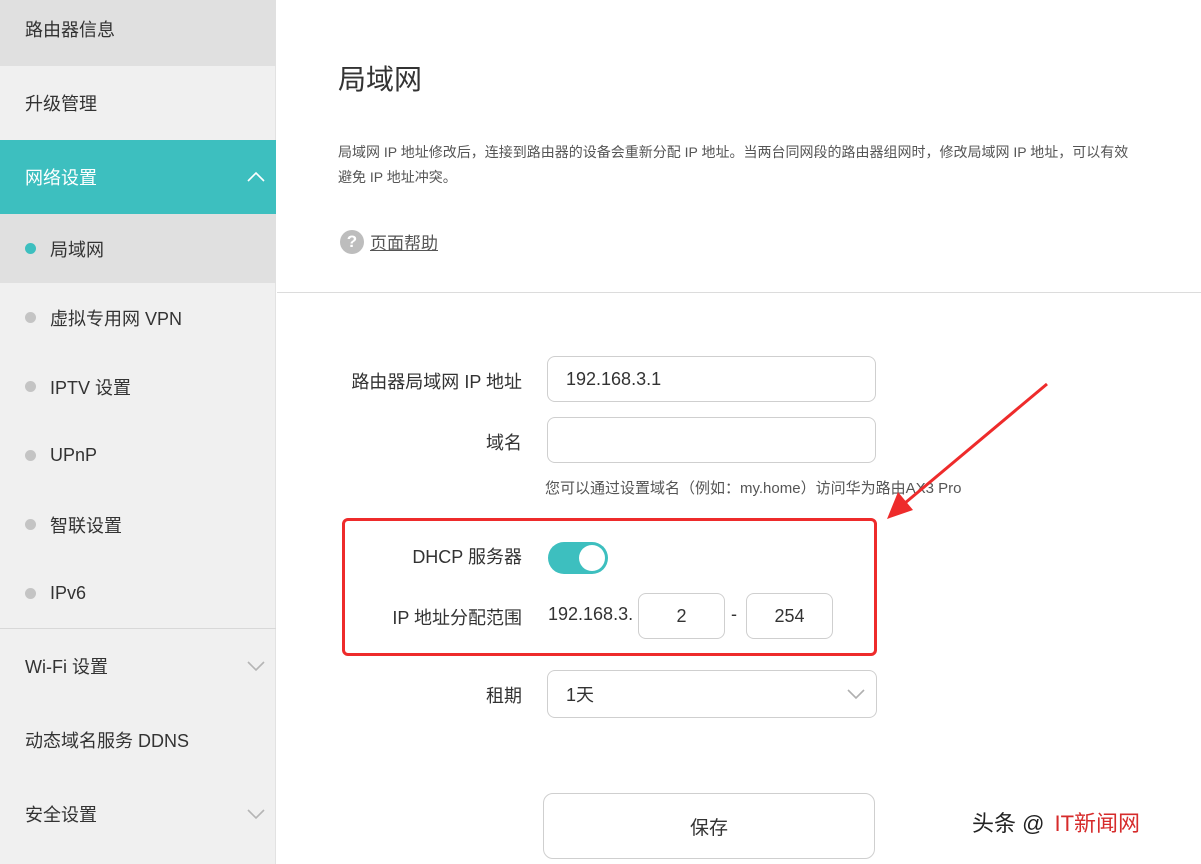 Image resolution: width=1201 pixels, height=864 pixels. Describe the element at coordinates (138, 33) in the screenshot. I see `sidebar-item-router-info: 路由器信息` at that location.